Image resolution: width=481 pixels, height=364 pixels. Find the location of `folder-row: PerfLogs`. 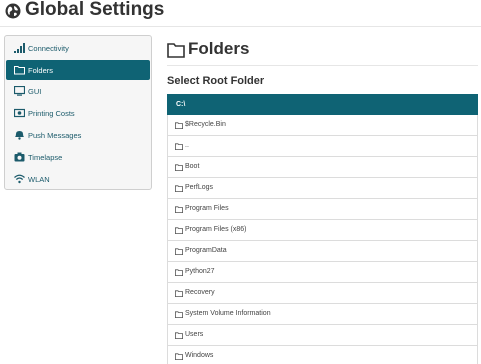

folder-row: PerfLogs is located at coordinates (322, 188).